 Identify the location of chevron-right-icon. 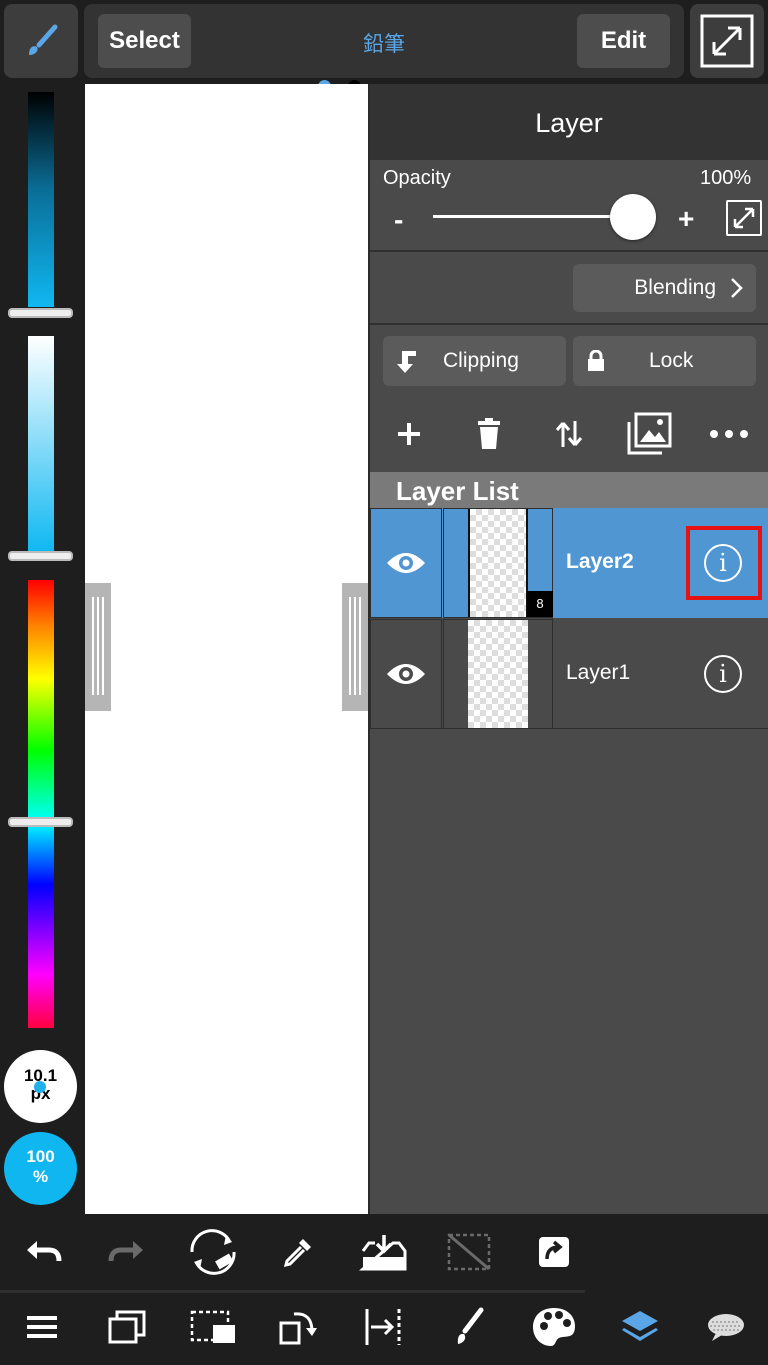
(737, 288).